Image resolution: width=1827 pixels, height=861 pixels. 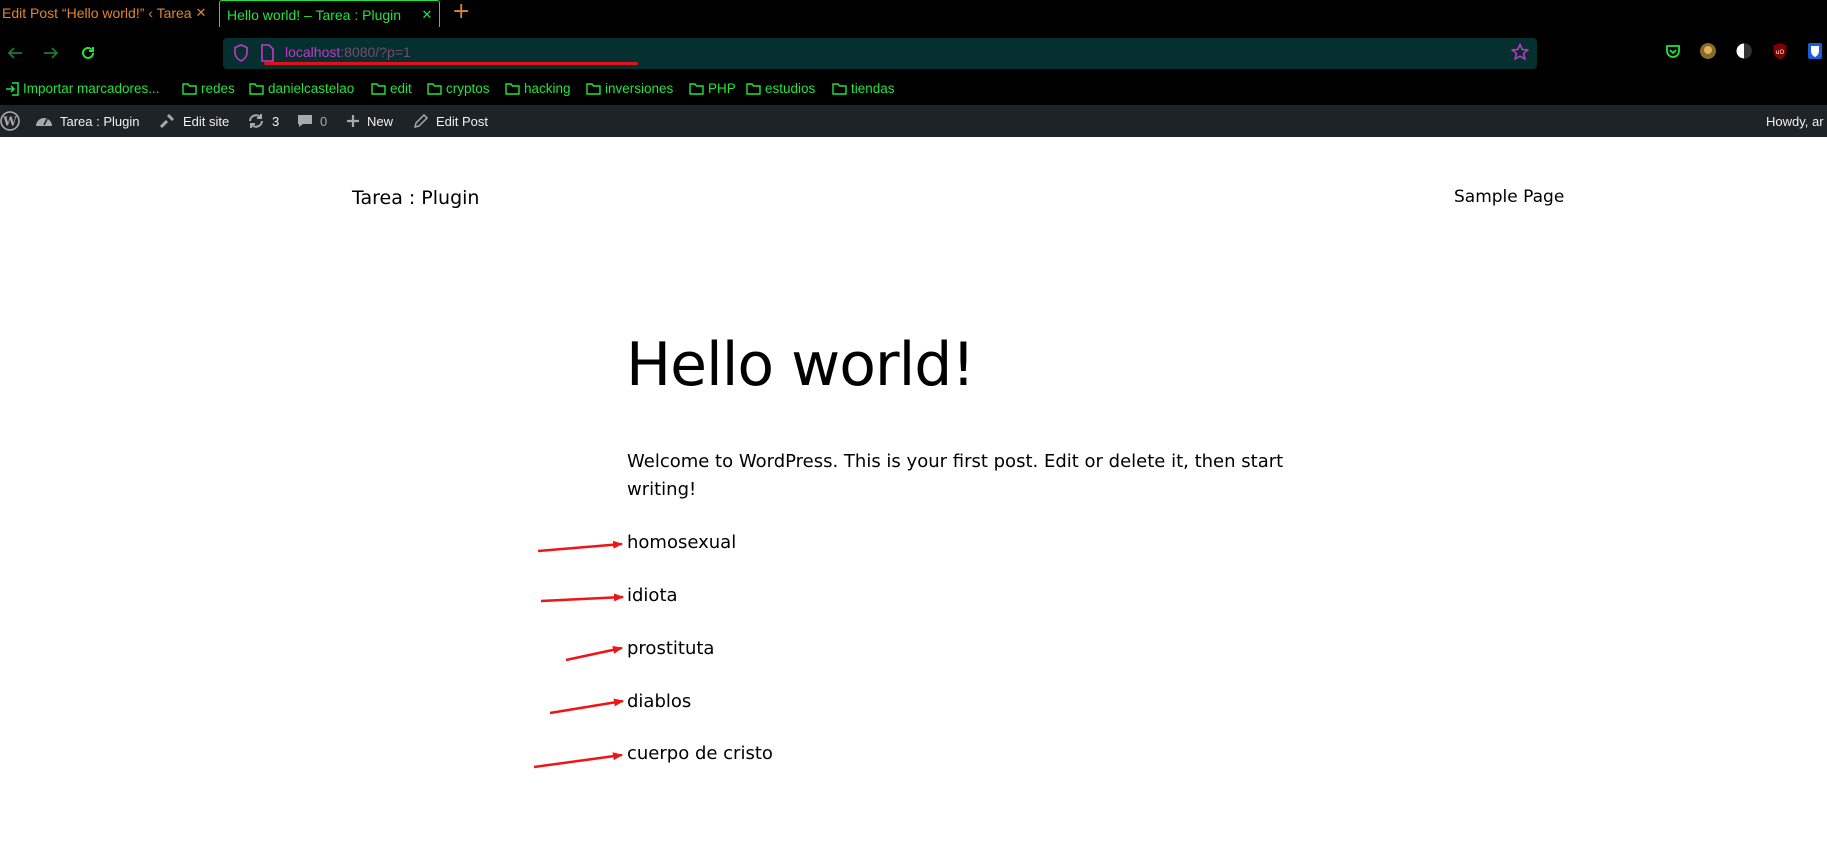 I want to click on back-button, so click(x=15, y=53).